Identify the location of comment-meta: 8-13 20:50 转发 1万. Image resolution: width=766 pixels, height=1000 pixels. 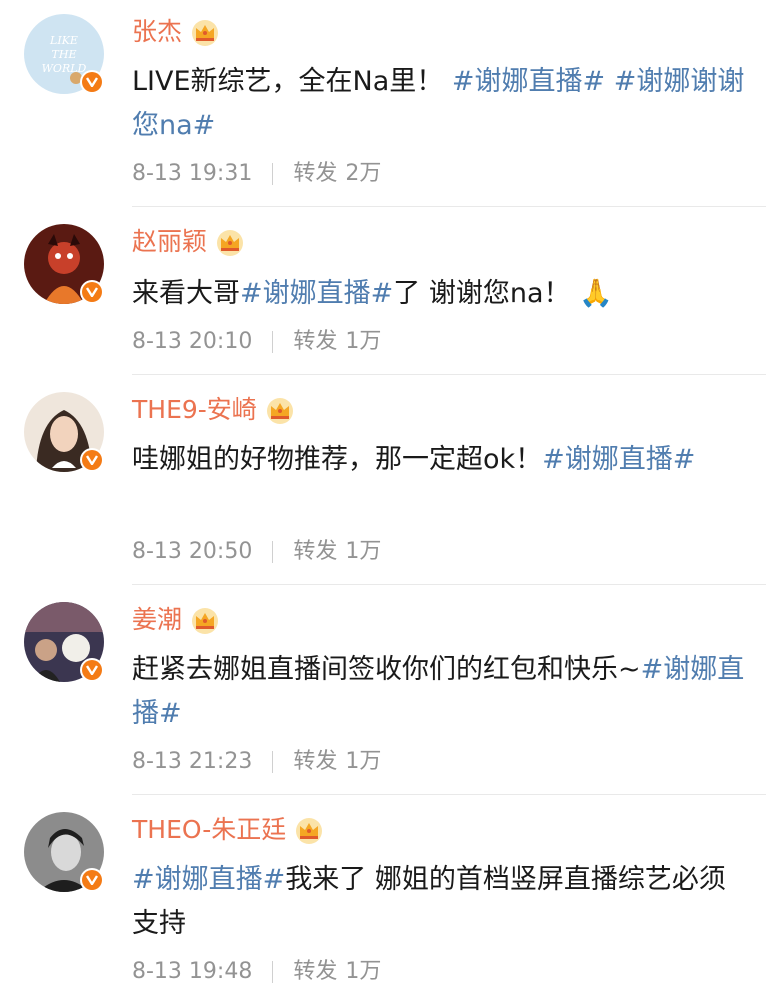
(256, 552).